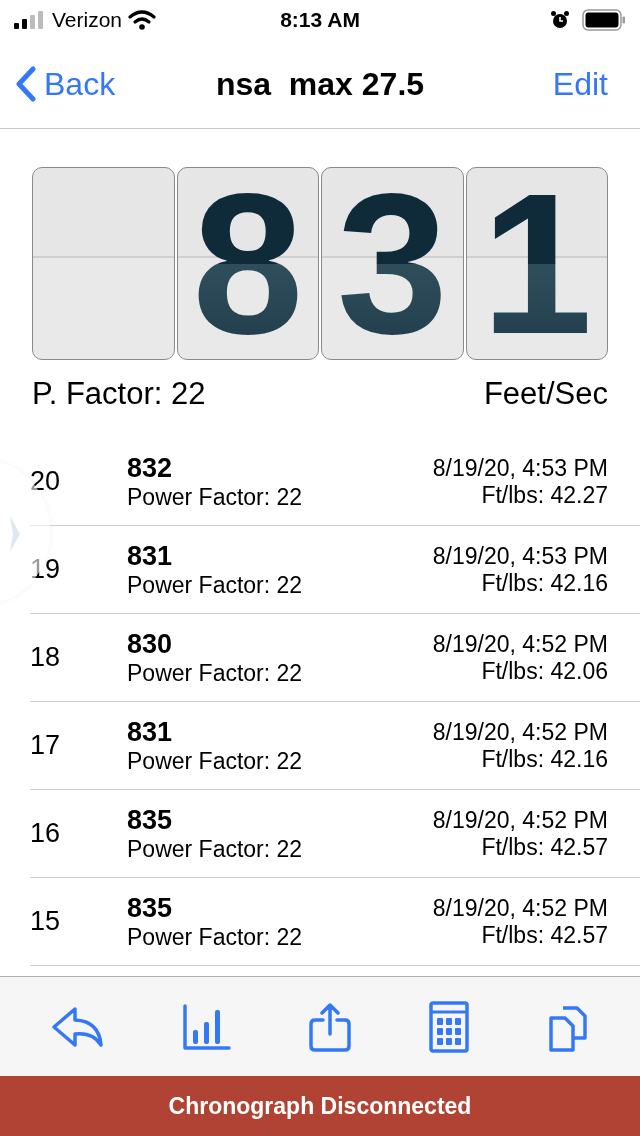 The image size is (640, 1136). I want to click on shot-number: 16, so click(46, 833).